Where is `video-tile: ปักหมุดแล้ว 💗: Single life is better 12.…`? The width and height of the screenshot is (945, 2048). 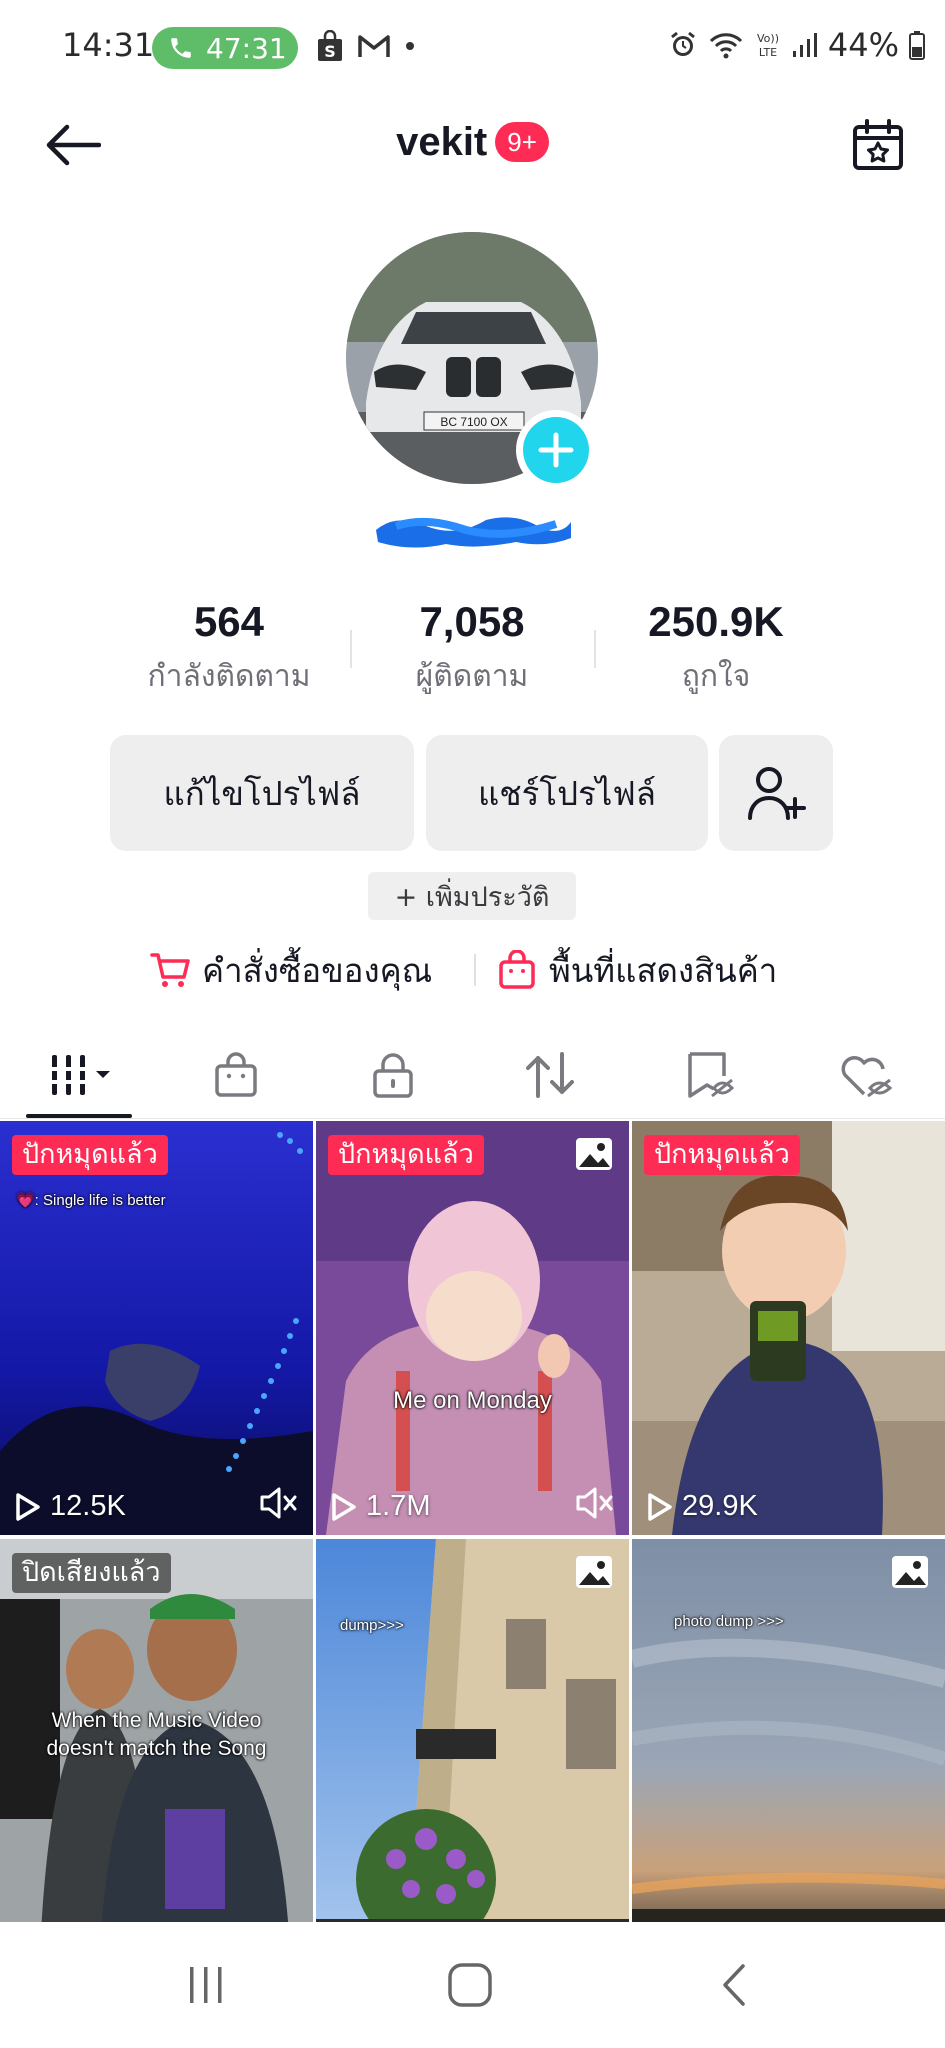
video-tile: ปักหมุดแล้ว 💗: Single life is better 12.… is located at coordinates (156, 1328).